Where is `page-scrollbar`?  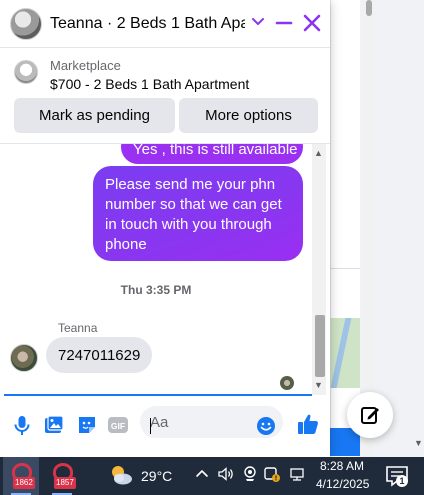
page-scrollbar is located at coordinates (369, 228).